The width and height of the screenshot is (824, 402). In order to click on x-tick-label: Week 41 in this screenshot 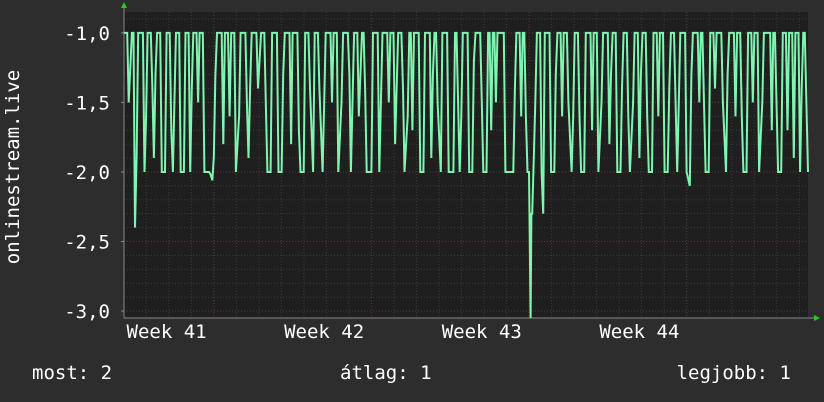, I will do `click(167, 332)`.